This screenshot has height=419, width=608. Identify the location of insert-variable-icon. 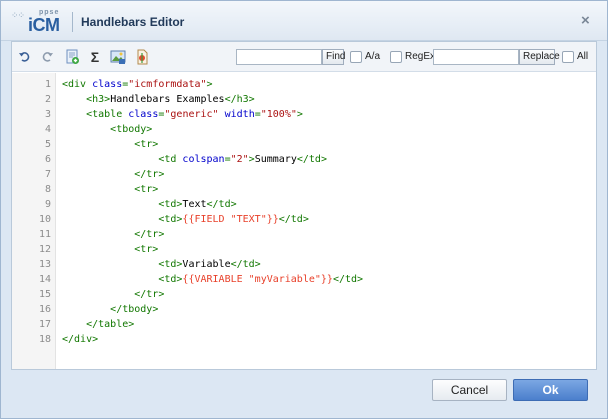
(142, 57).